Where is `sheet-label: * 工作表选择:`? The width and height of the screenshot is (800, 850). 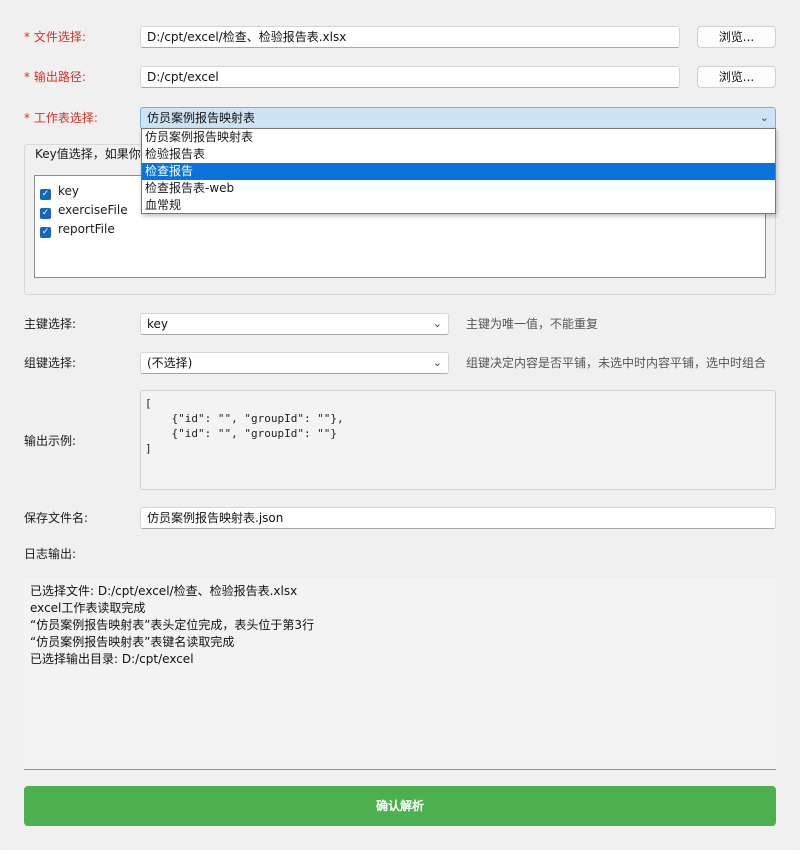 sheet-label: * 工作表选择: is located at coordinates (61, 118).